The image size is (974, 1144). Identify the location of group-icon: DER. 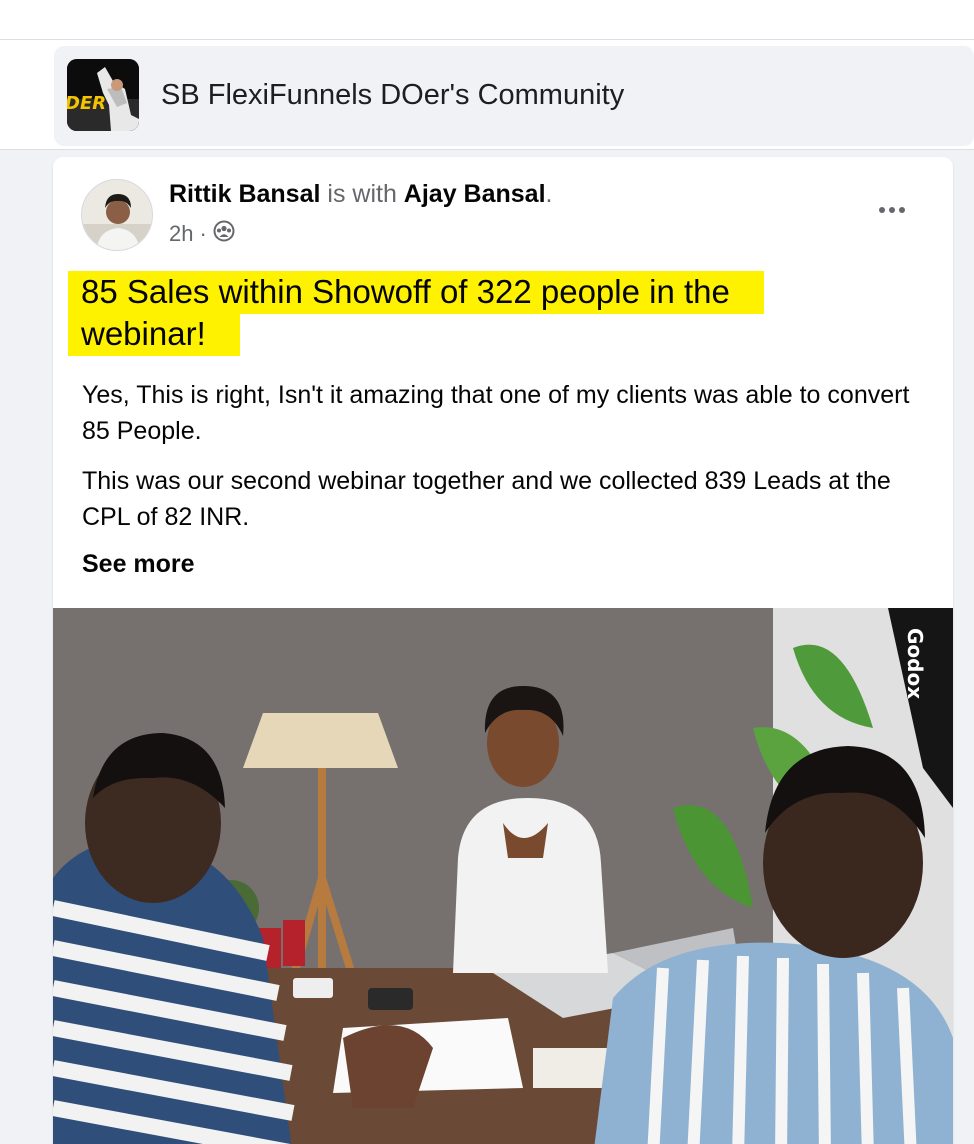
(103, 95).